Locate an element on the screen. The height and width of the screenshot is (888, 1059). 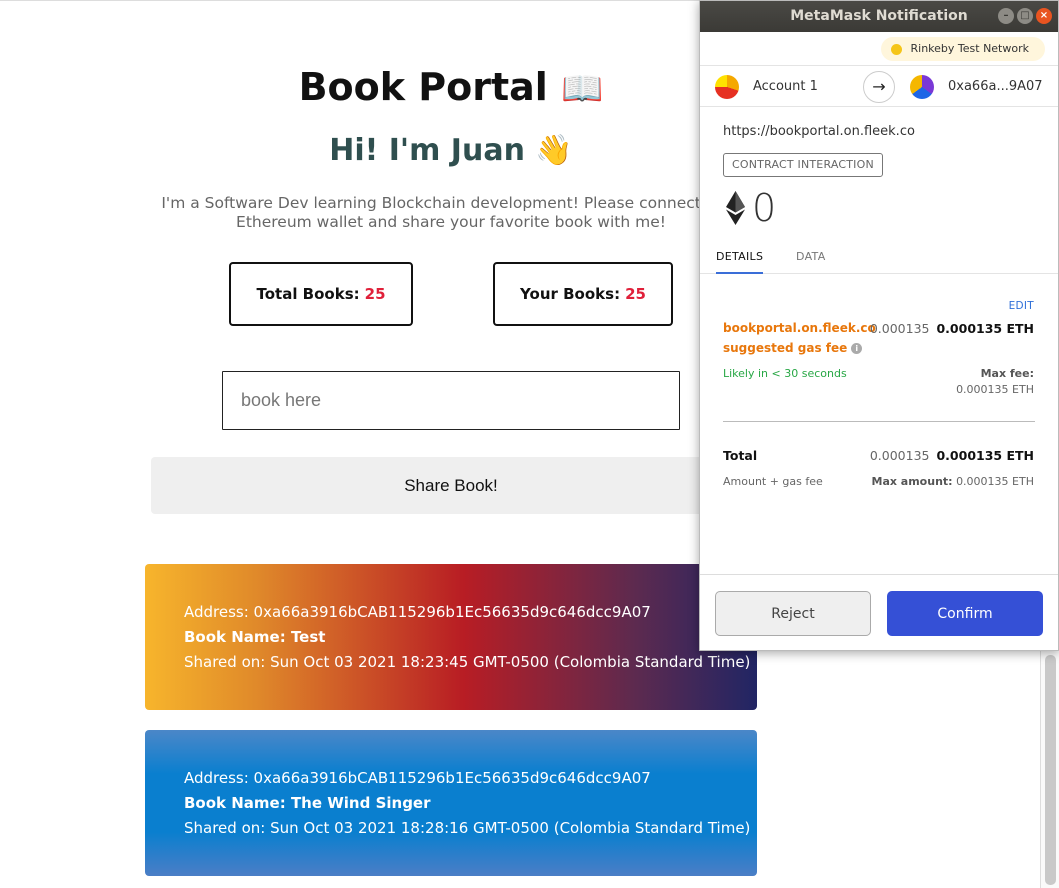
network-row: Rinkeby Test Network is located at coordinates (879, 48).